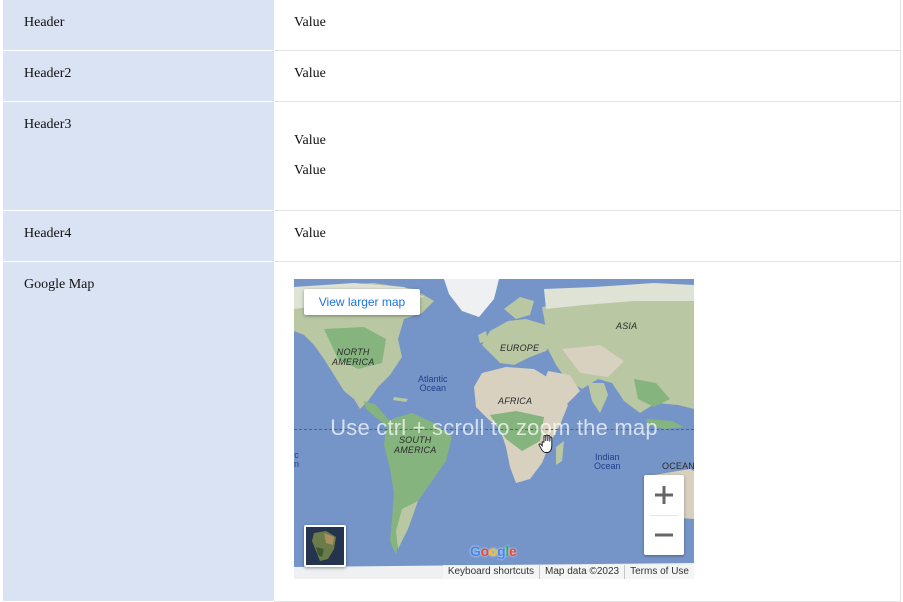 This screenshot has height=602, width=903. I want to click on map-label-edge: c n, so click(297, 459).